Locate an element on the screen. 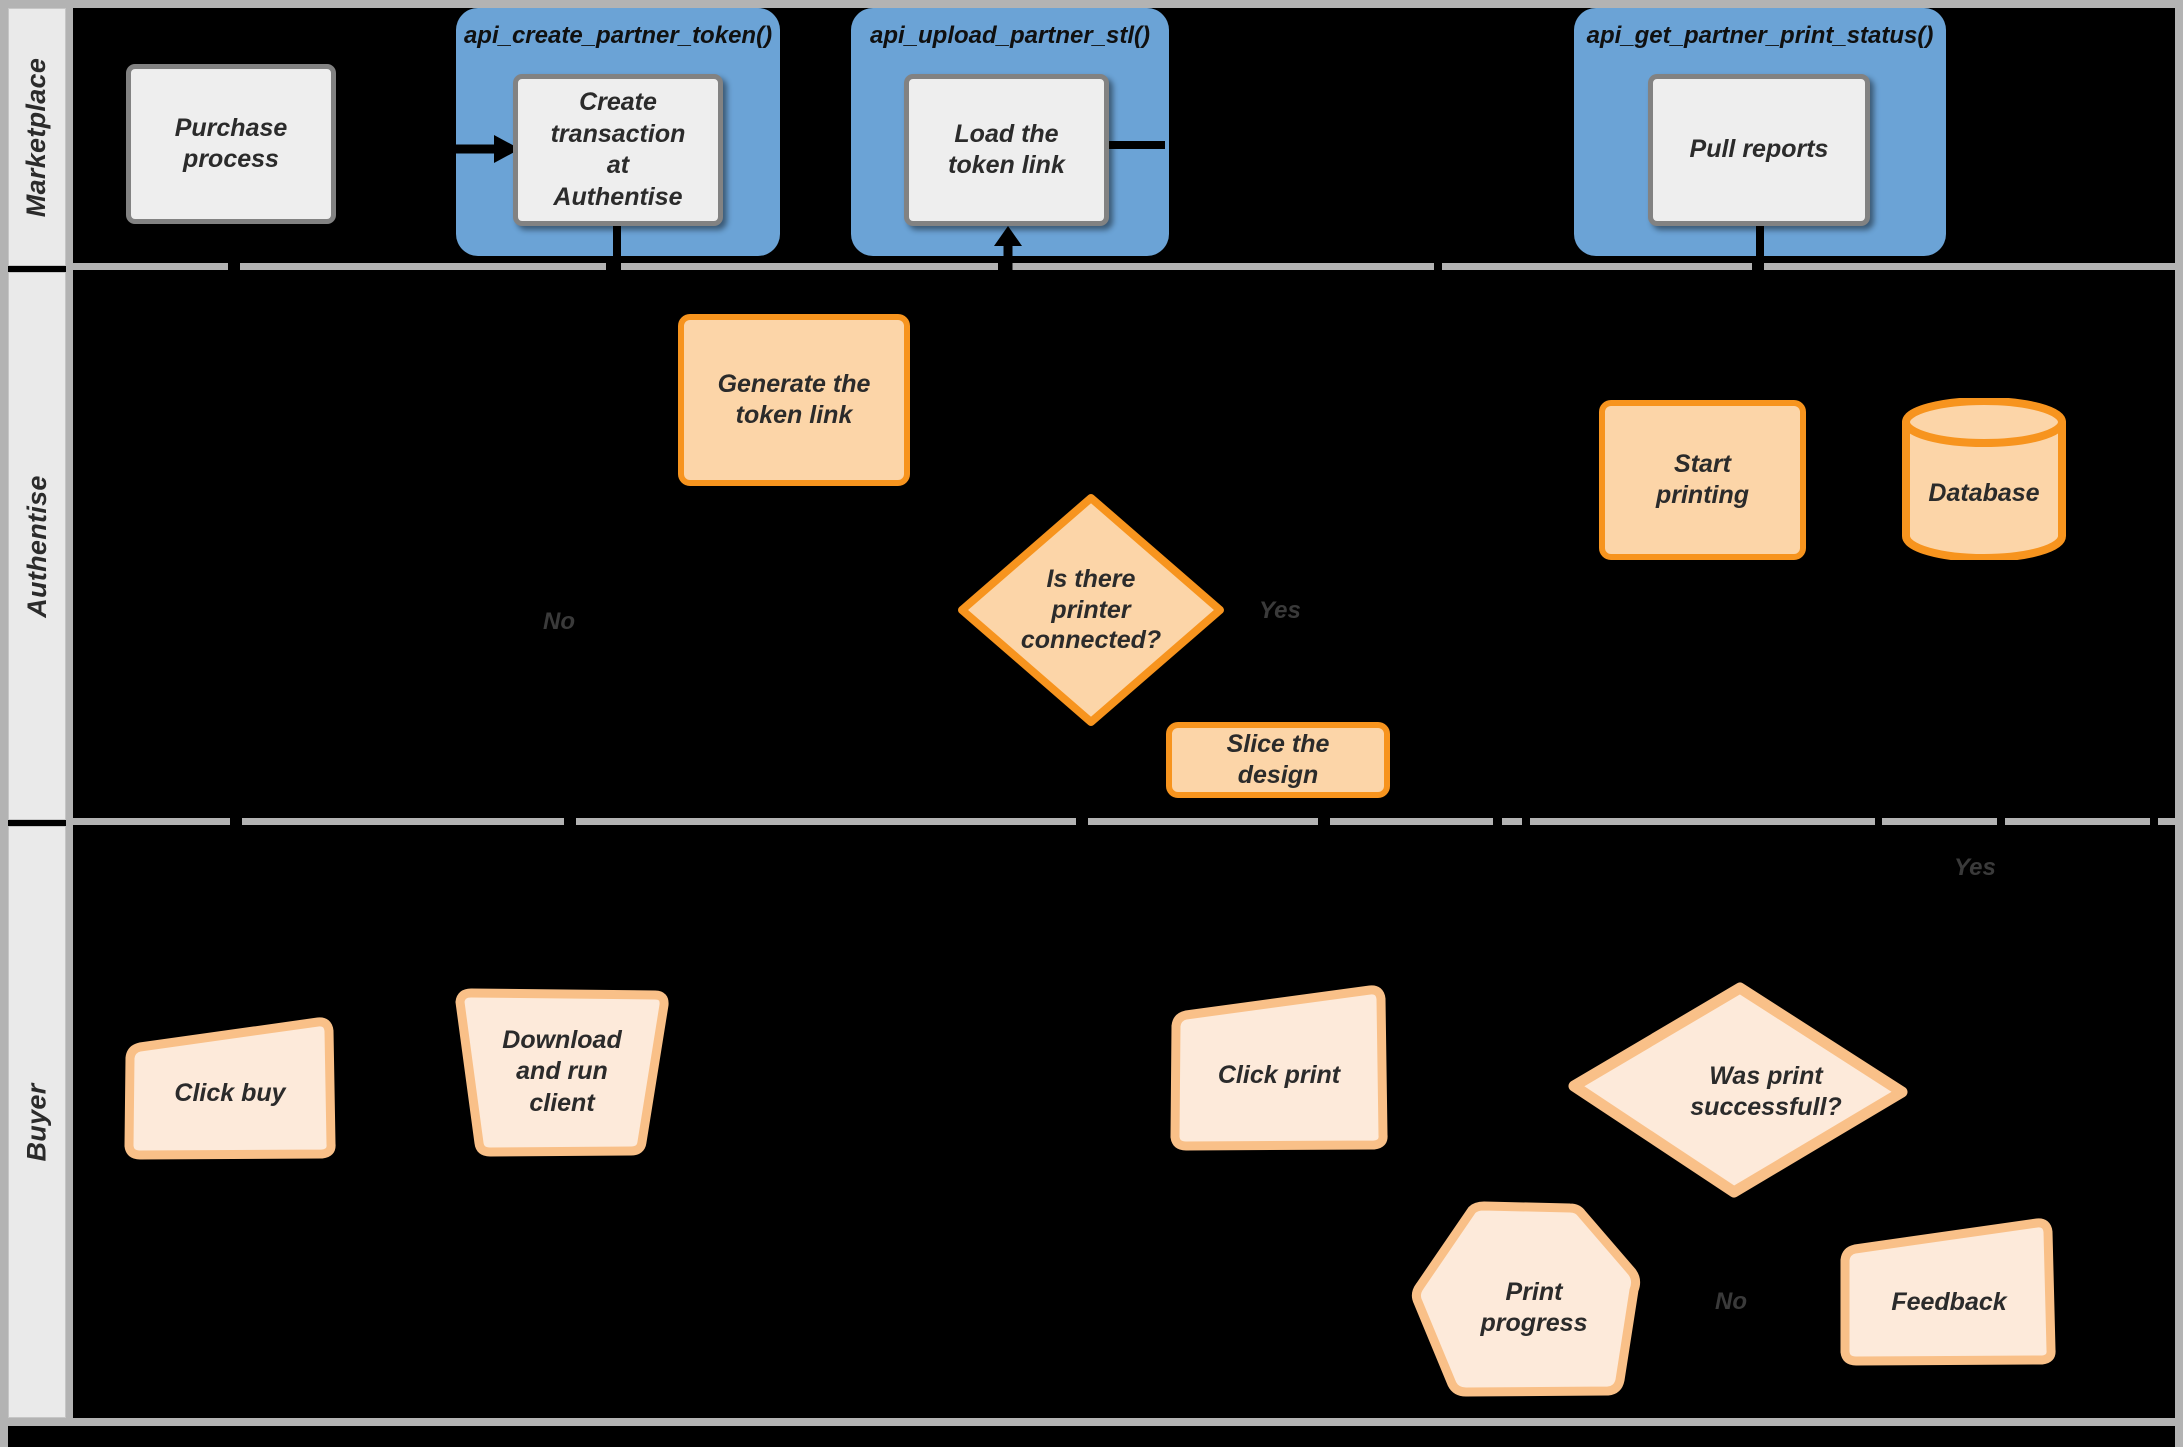  node-click-buy: Click buy is located at coordinates (230, 1080).